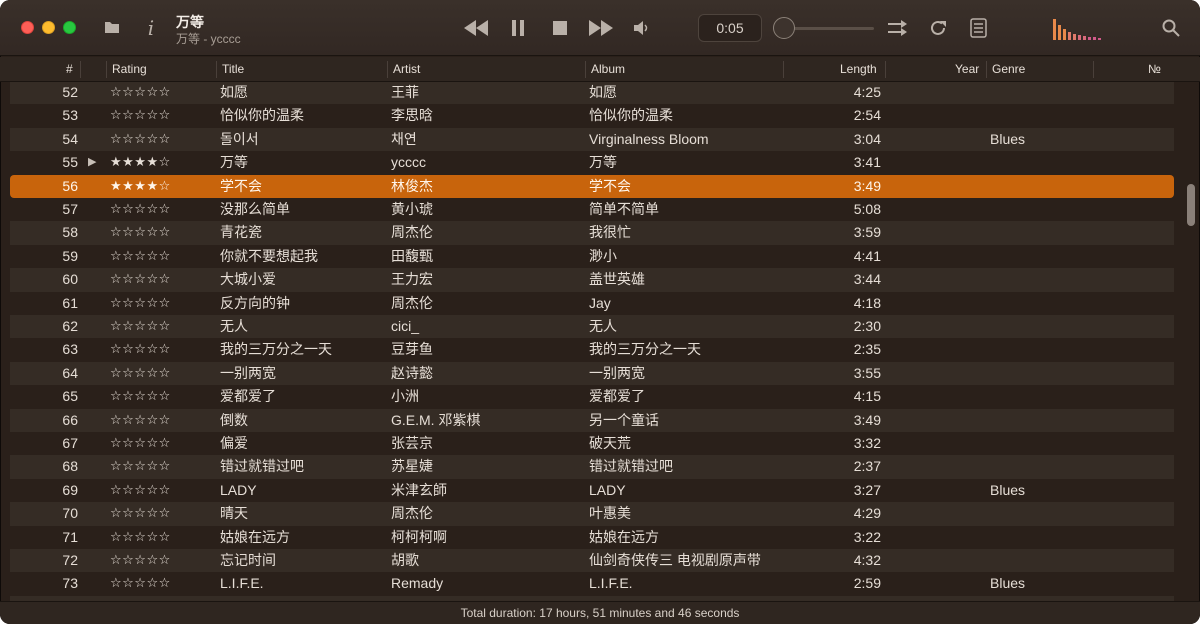 The width and height of the screenshot is (1200, 624). I want to click on track-number: 69, so click(70, 489).